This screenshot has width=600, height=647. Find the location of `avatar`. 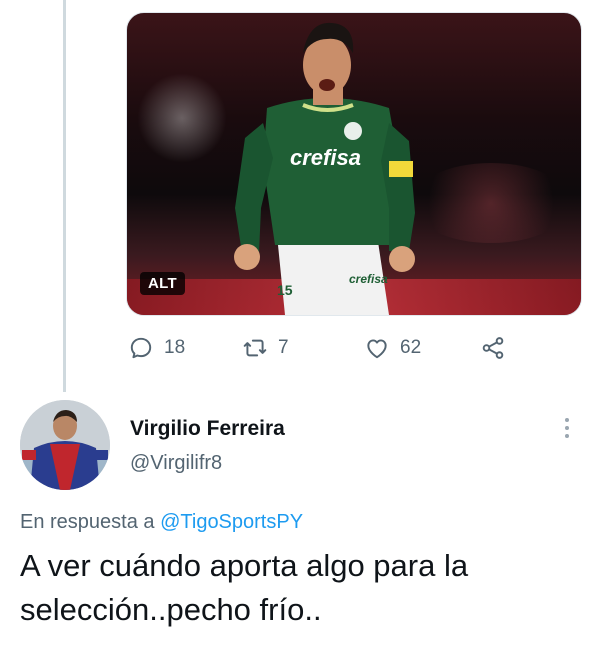

avatar is located at coordinates (65, 445).